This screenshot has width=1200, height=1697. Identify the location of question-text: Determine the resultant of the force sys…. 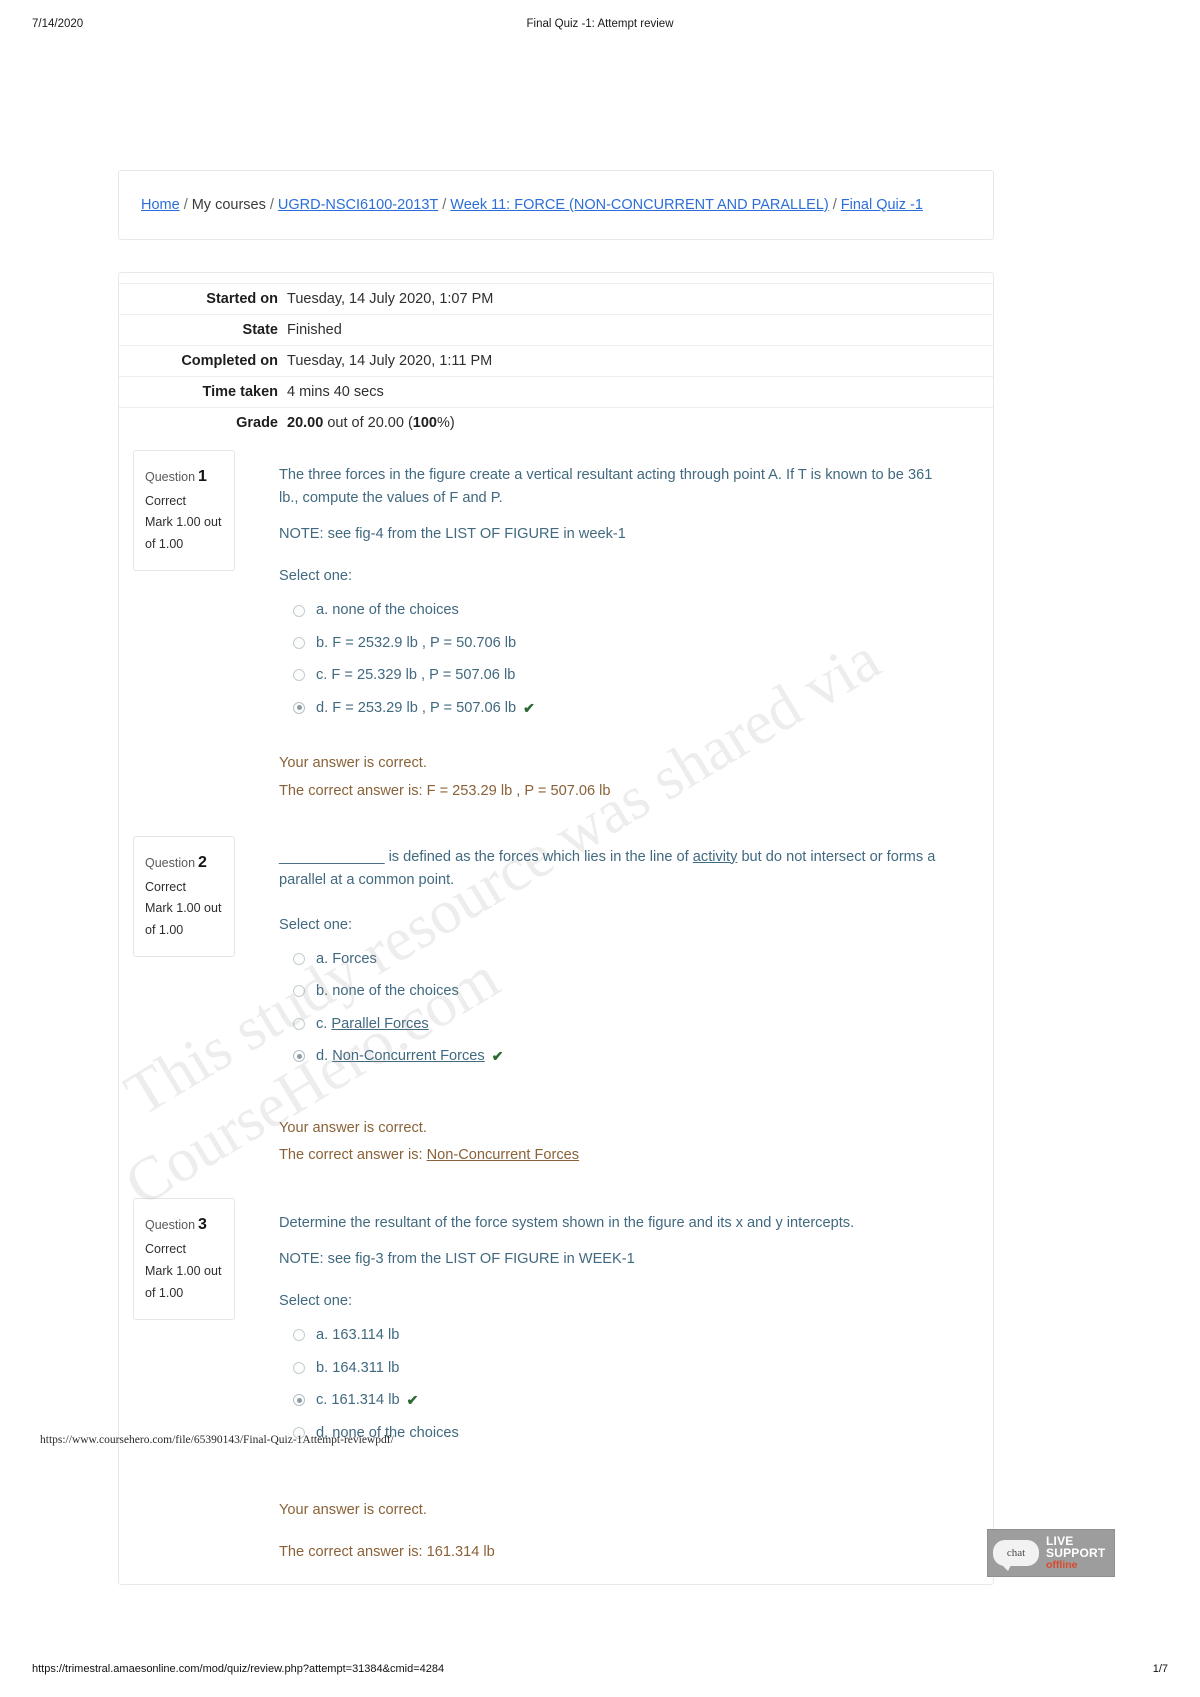
(567, 1222).